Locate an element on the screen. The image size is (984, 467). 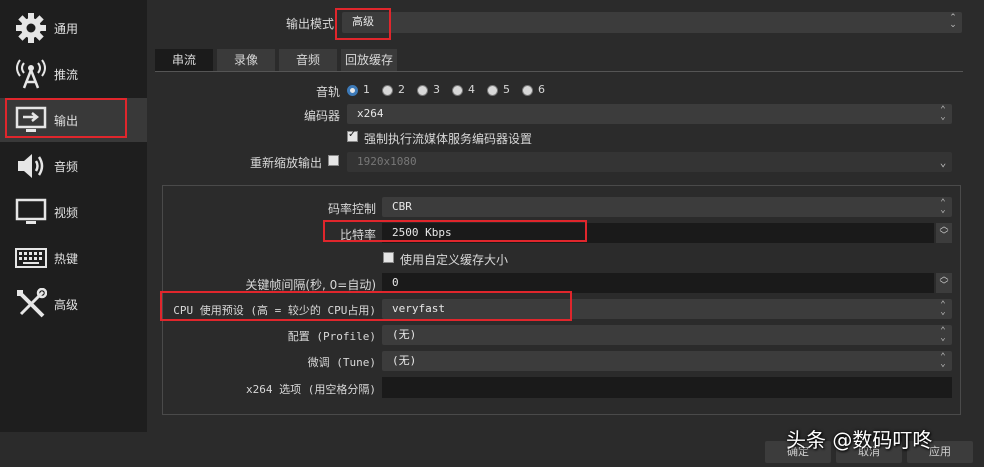
encoder-value: x264 is located at coordinates (370, 113).